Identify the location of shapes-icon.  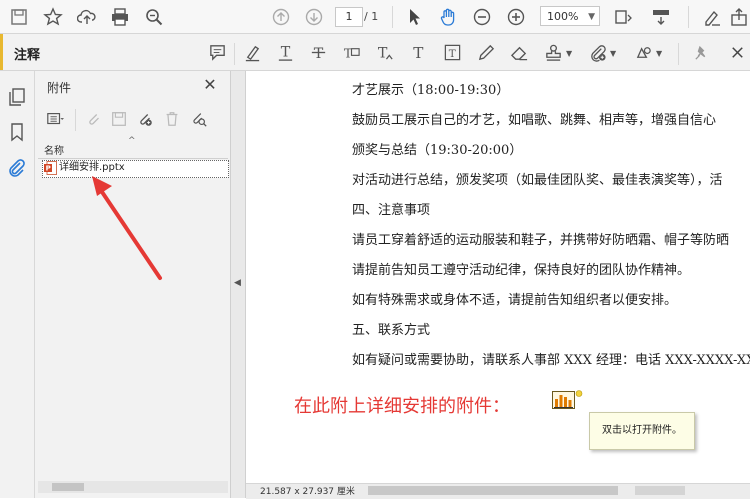
(643, 52).